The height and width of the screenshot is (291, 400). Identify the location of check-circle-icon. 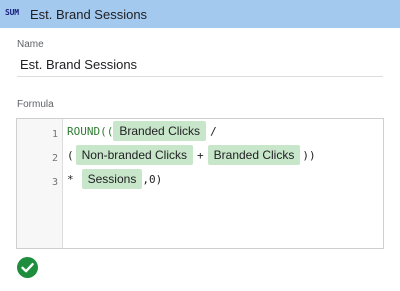
(27, 267).